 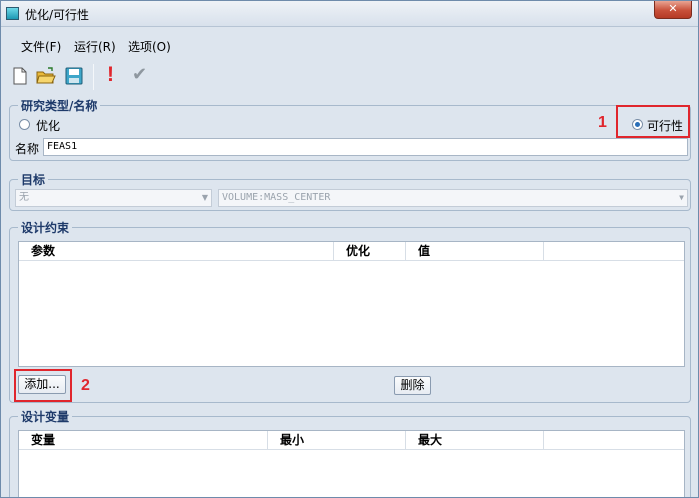 What do you see at coordinates (349, 77) in the screenshot?
I see `toolbar: ! ✔` at bounding box center [349, 77].